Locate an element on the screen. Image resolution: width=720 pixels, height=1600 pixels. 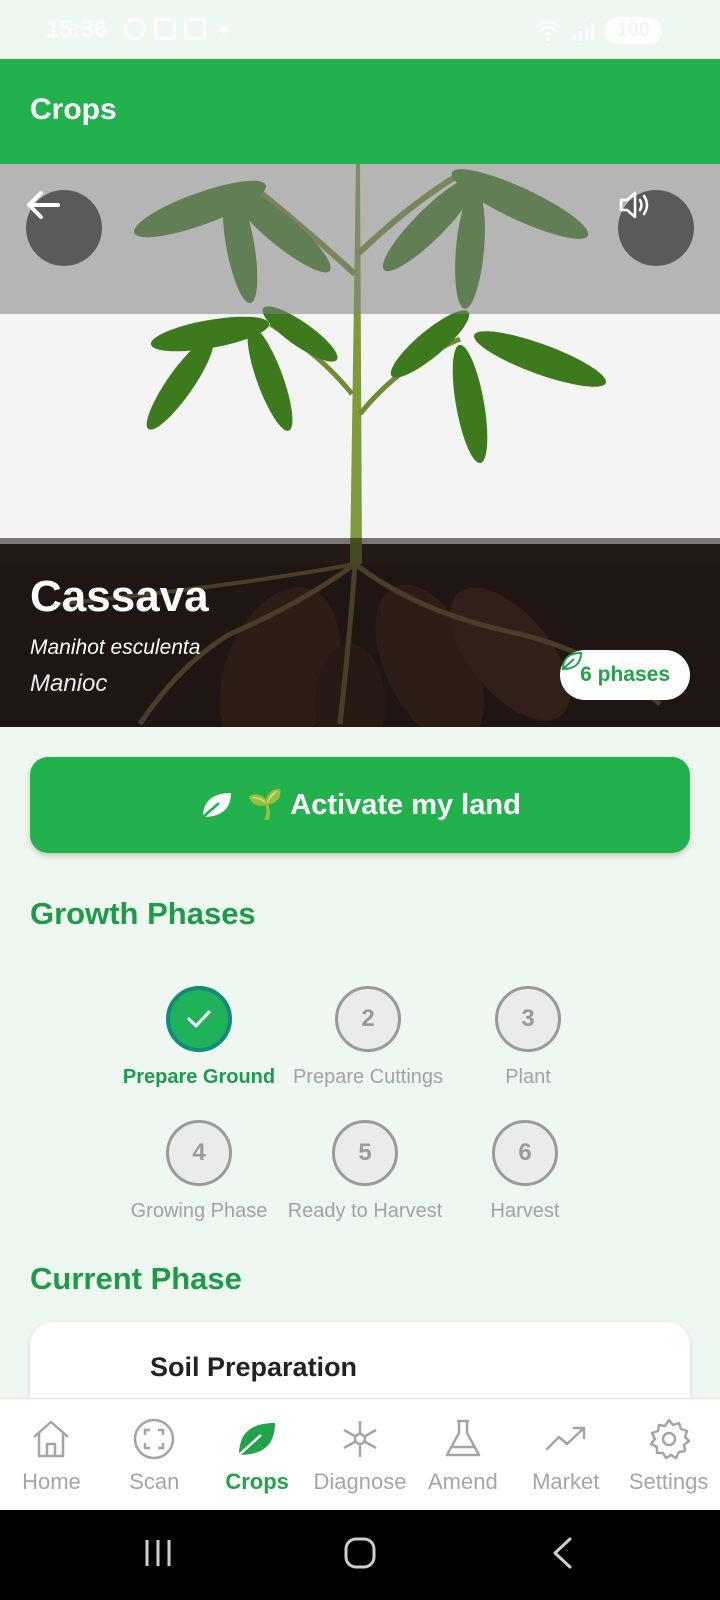
read-aloud-button is located at coordinates (656, 228).